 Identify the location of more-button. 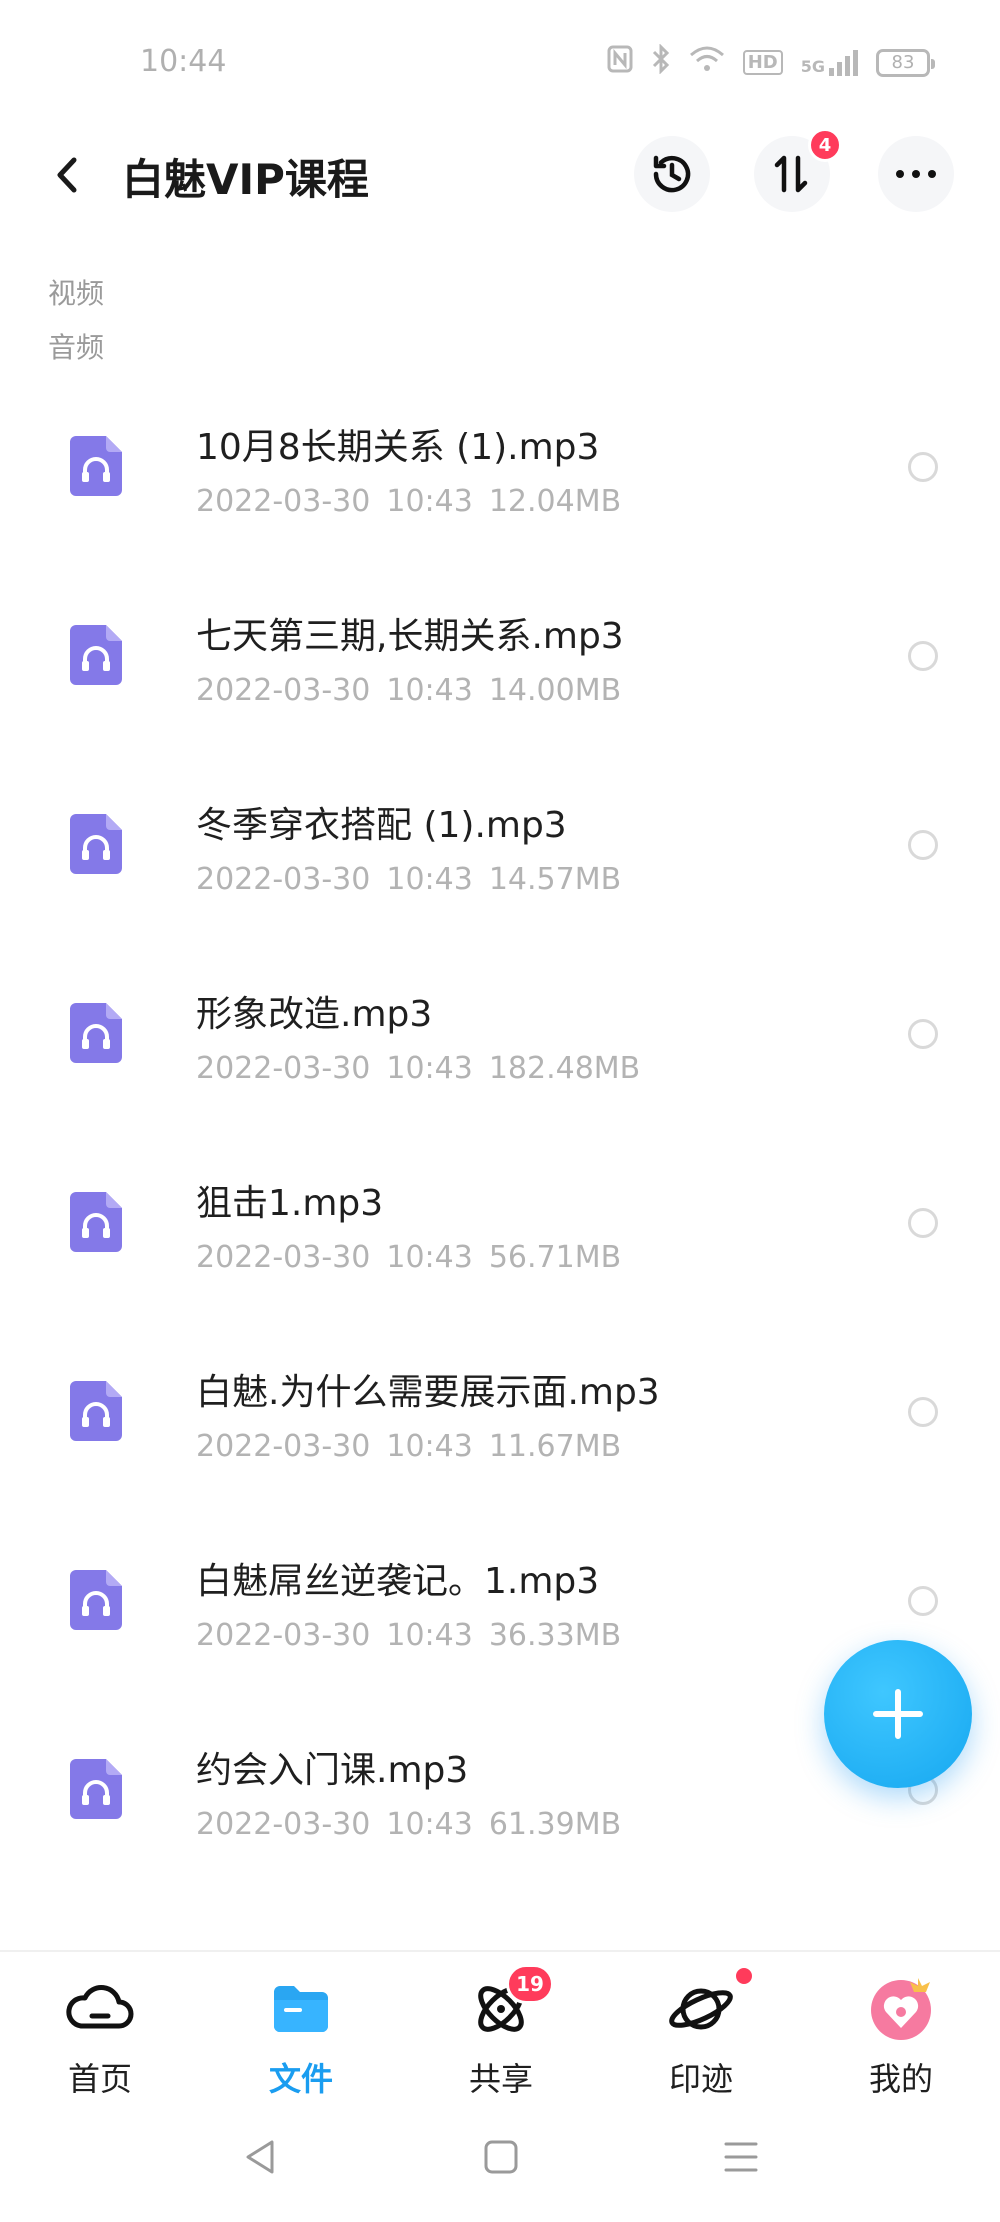
(916, 174).